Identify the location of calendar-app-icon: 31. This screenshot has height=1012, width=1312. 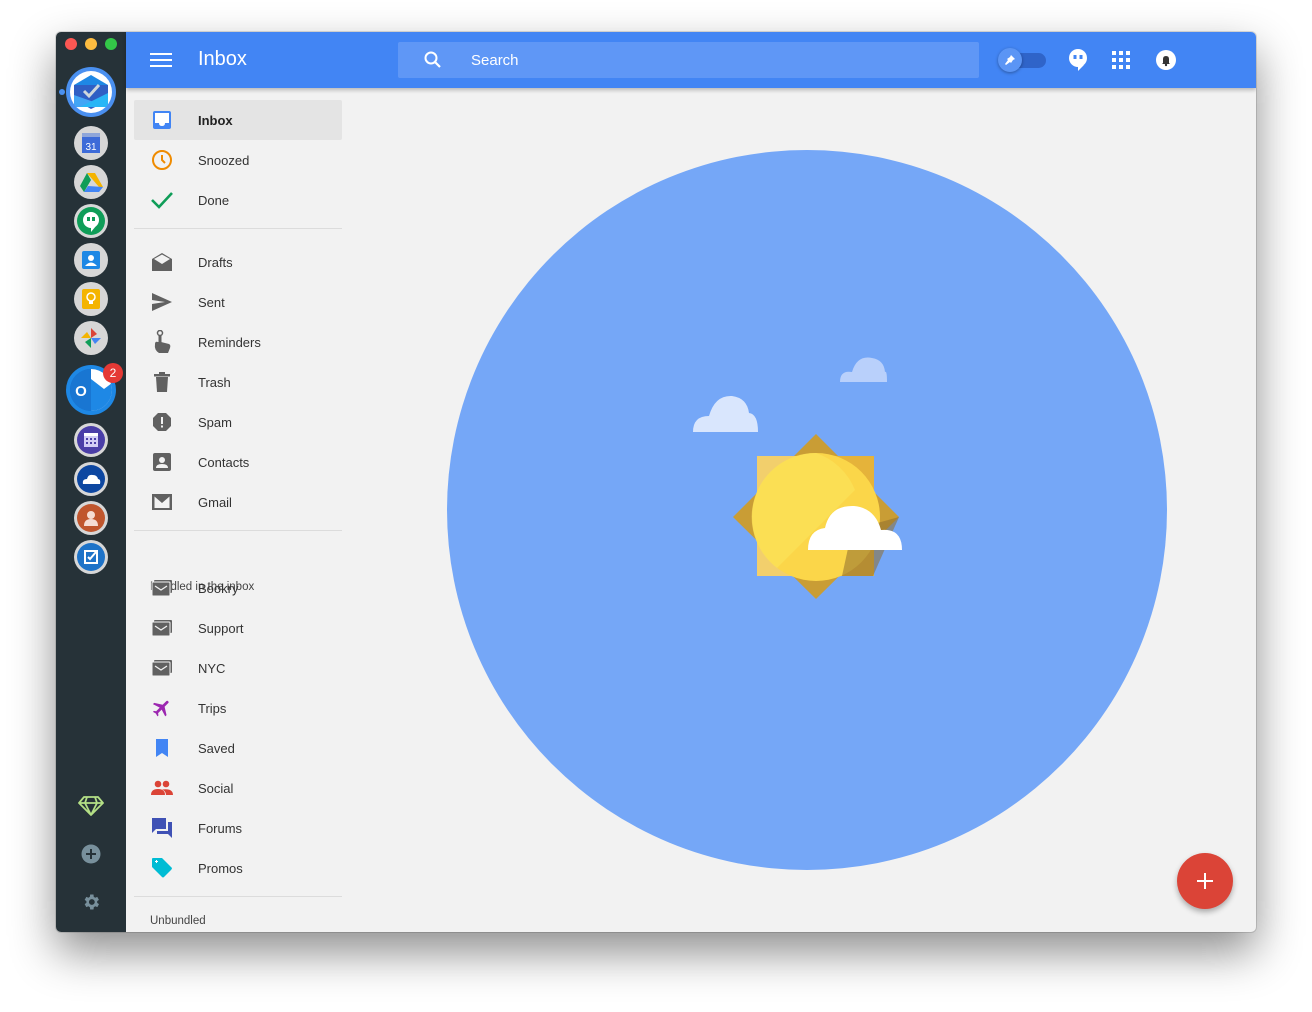
(91, 143).